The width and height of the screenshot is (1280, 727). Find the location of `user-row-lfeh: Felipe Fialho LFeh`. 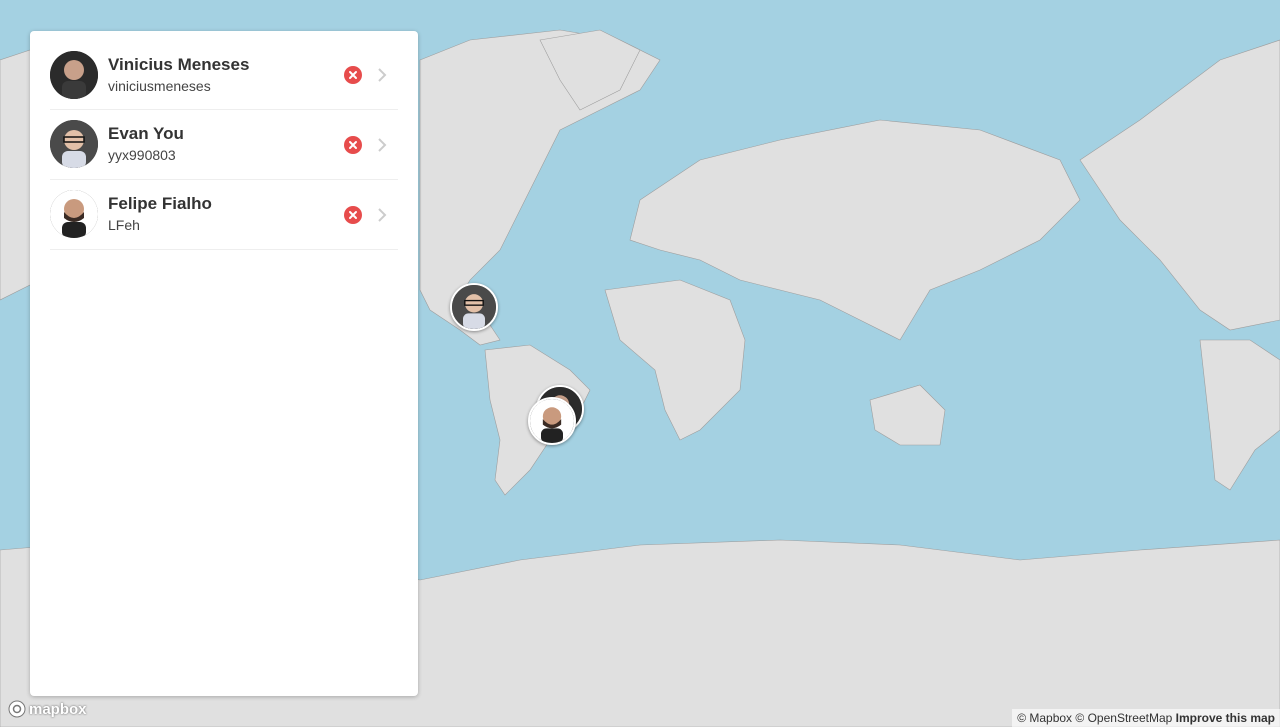

user-row-lfeh: Felipe Fialho LFeh is located at coordinates (224, 215).